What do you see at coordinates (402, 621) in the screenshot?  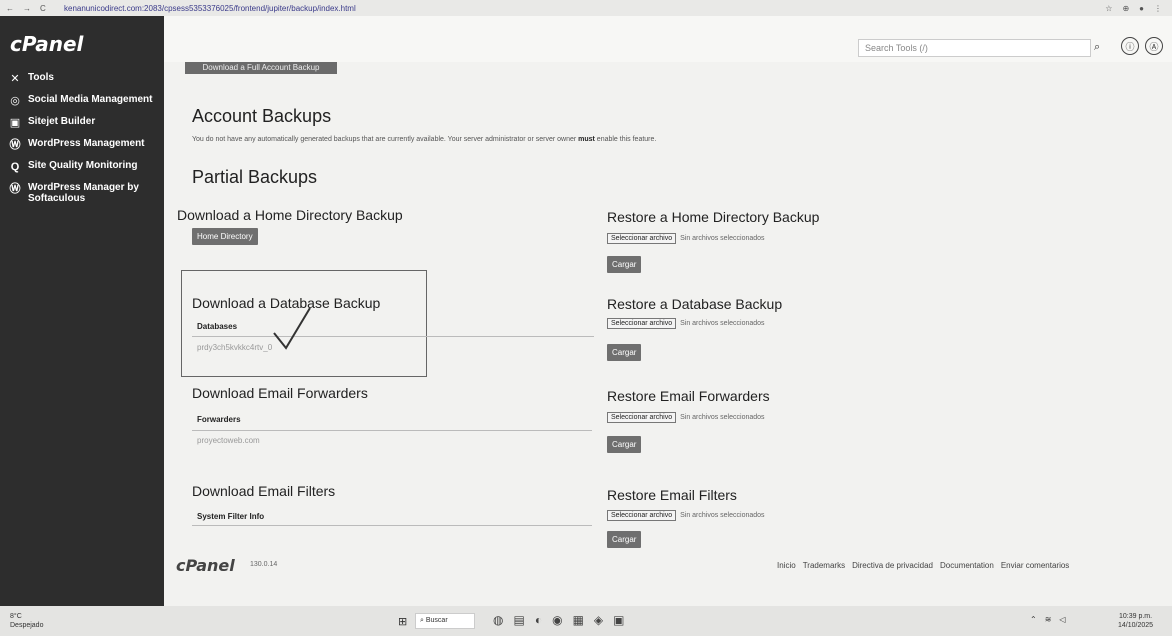 I see `windows-start-icon: ⊞` at bounding box center [402, 621].